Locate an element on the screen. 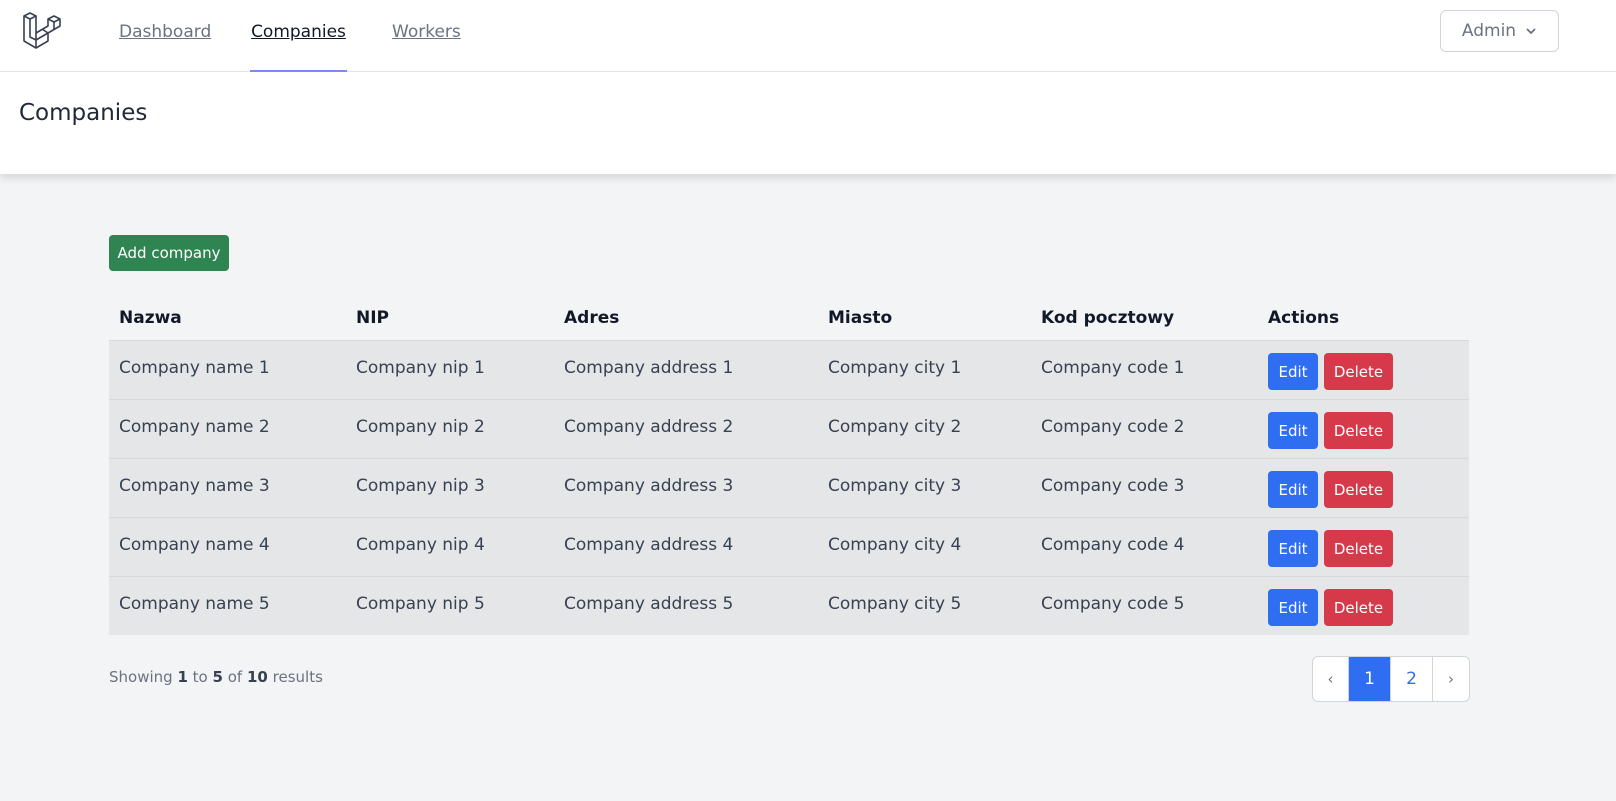 This screenshot has width=1616, height=801. cell-address: Company address 3 is located at coordinates (649, 486).